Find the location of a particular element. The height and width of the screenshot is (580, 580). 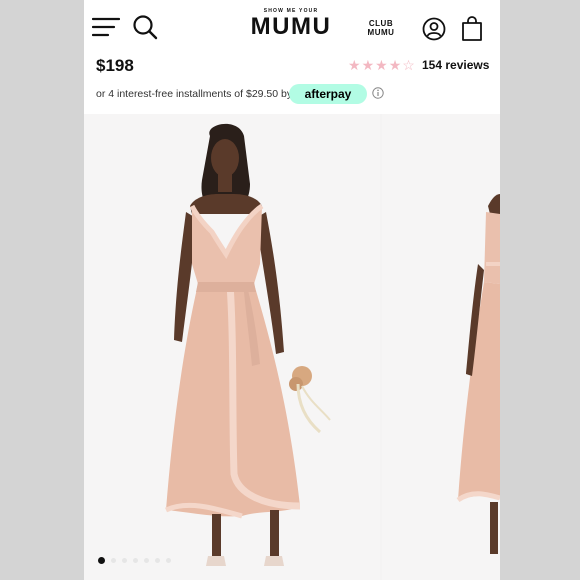

afterpay-label: afterpay is located at coordinates (328, 94).